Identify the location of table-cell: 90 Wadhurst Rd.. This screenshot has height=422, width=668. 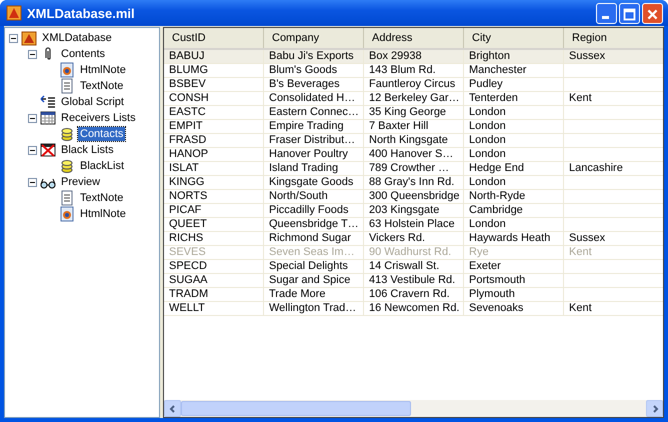
(410, 252).